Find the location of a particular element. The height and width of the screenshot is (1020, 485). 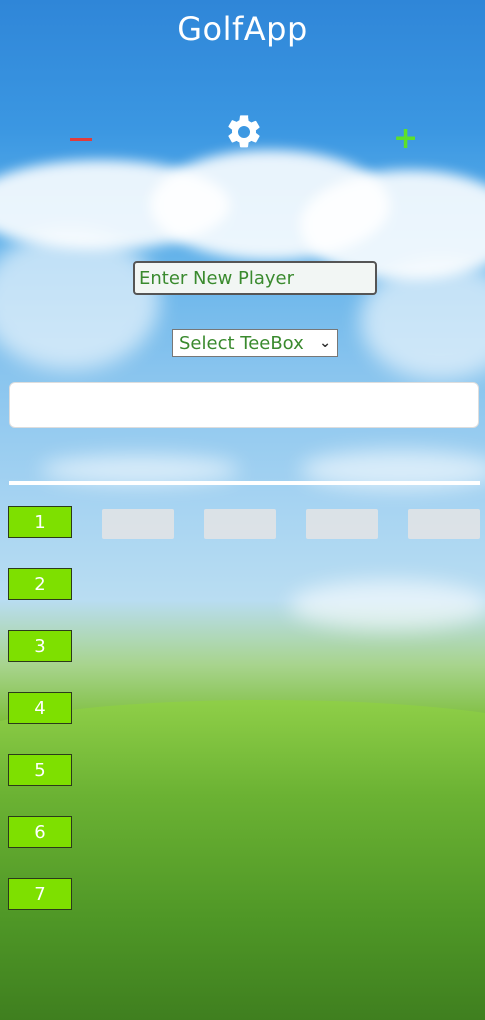

chevron-down-icon: ⌄ is located at coordinates (325, 343).